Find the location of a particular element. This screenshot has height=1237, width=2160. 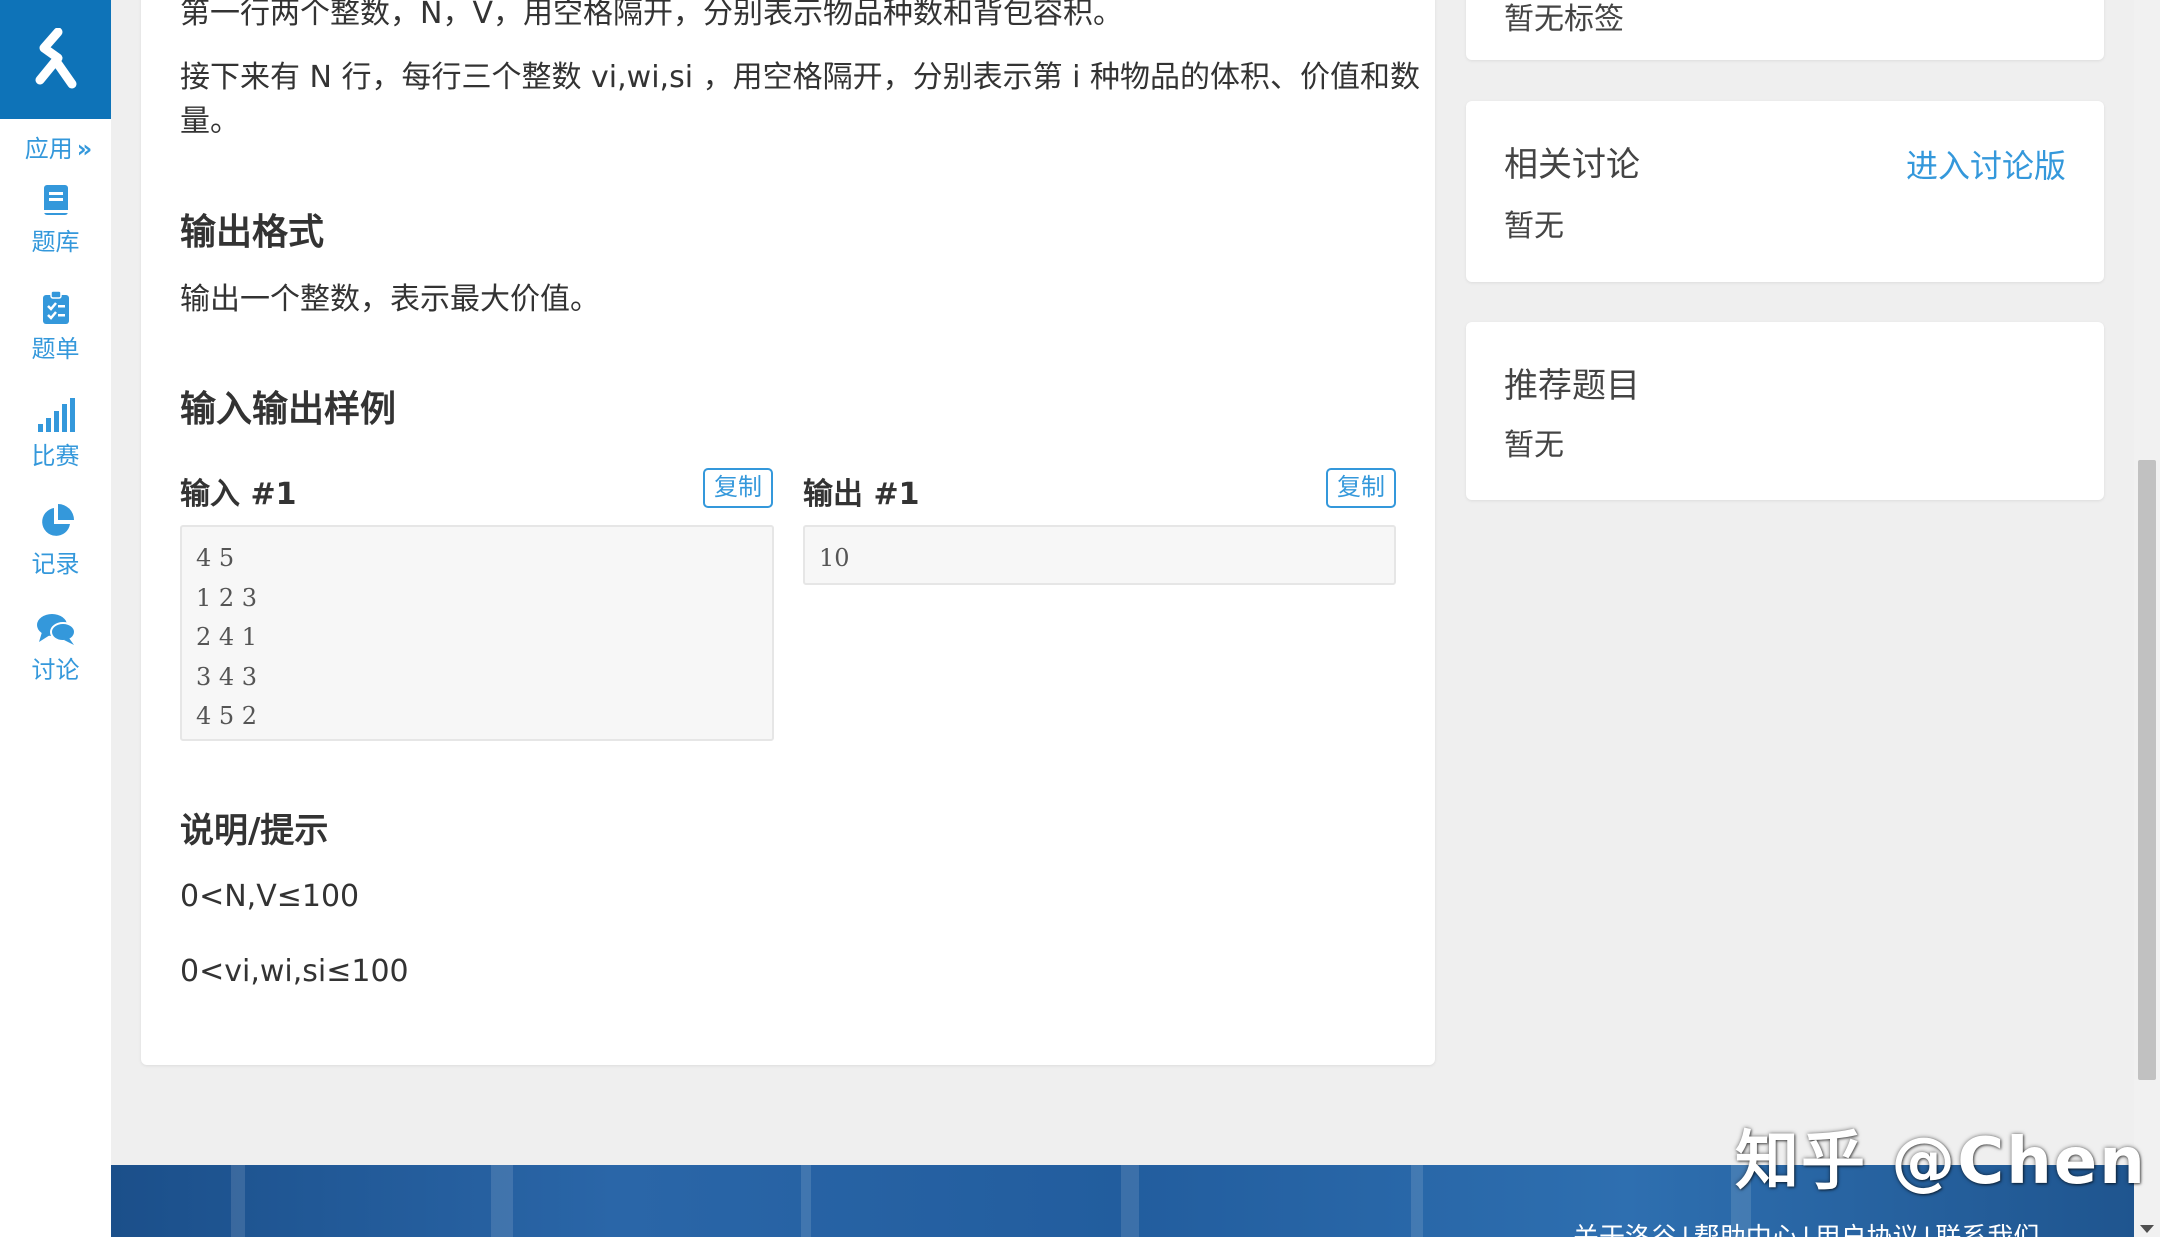

footer-link-contact: 联系我们 is located at coordinates (1987, 1230).